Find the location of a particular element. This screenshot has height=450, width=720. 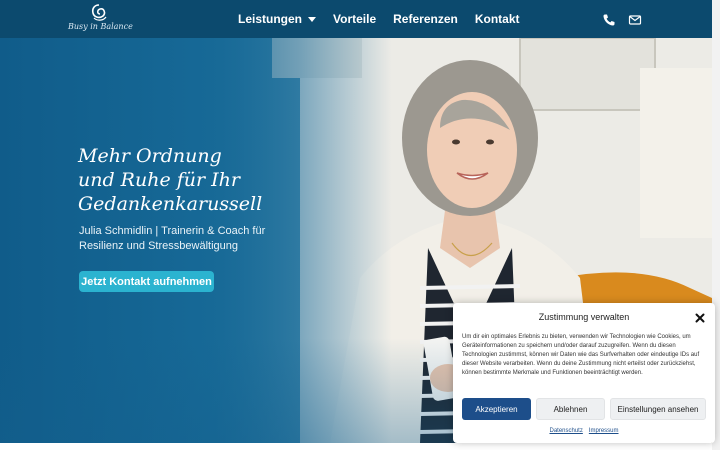

subline-line: Julia Schmidlin | Trainerin & Coach für is located at coordinates (172, 231).